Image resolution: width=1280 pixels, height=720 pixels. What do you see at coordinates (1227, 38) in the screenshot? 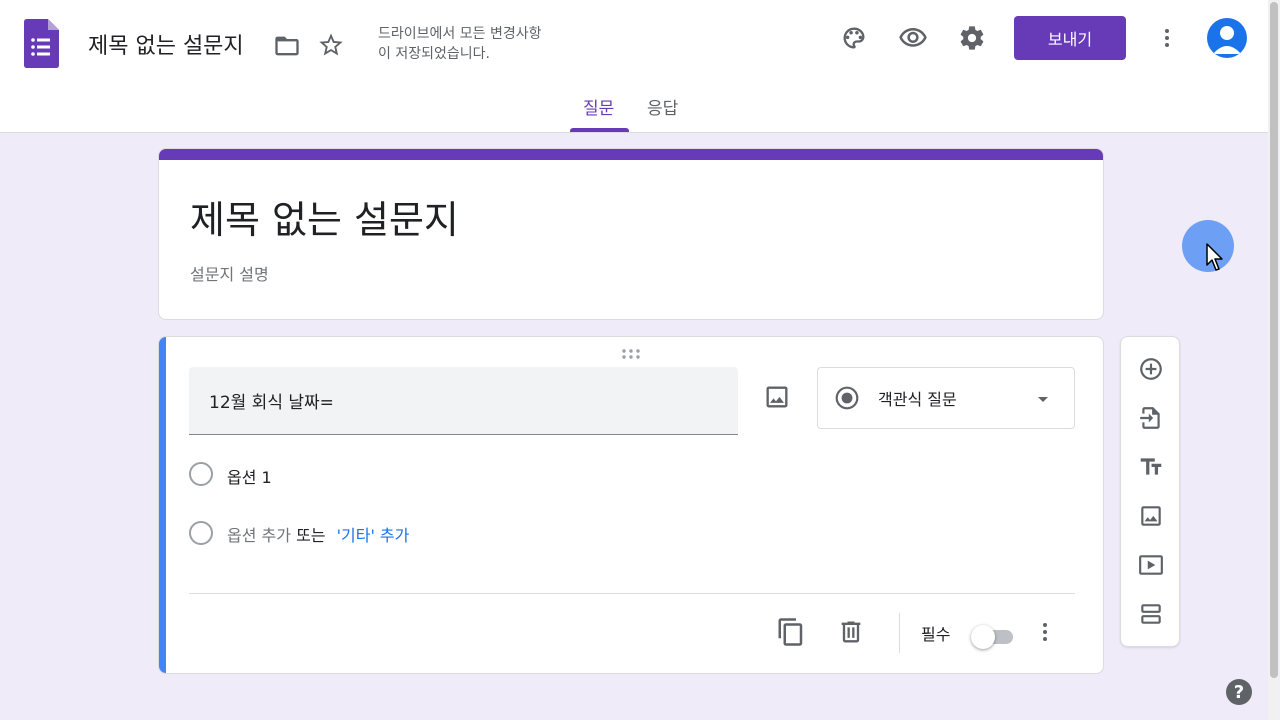
I see `account-avatar` at bounding box center [1227, 38].